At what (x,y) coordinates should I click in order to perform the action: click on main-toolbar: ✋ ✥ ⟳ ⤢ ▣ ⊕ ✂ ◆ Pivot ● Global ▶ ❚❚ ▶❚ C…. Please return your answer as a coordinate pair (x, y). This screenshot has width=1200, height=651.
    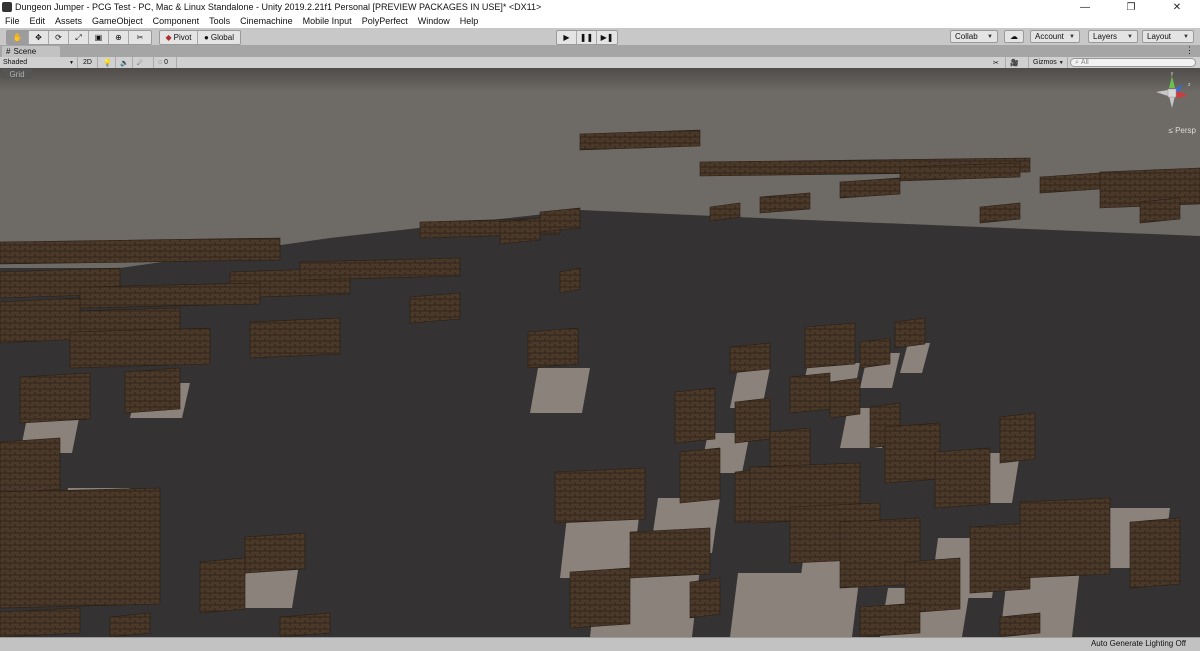
    Looking at the image, I should click on (600, 36).